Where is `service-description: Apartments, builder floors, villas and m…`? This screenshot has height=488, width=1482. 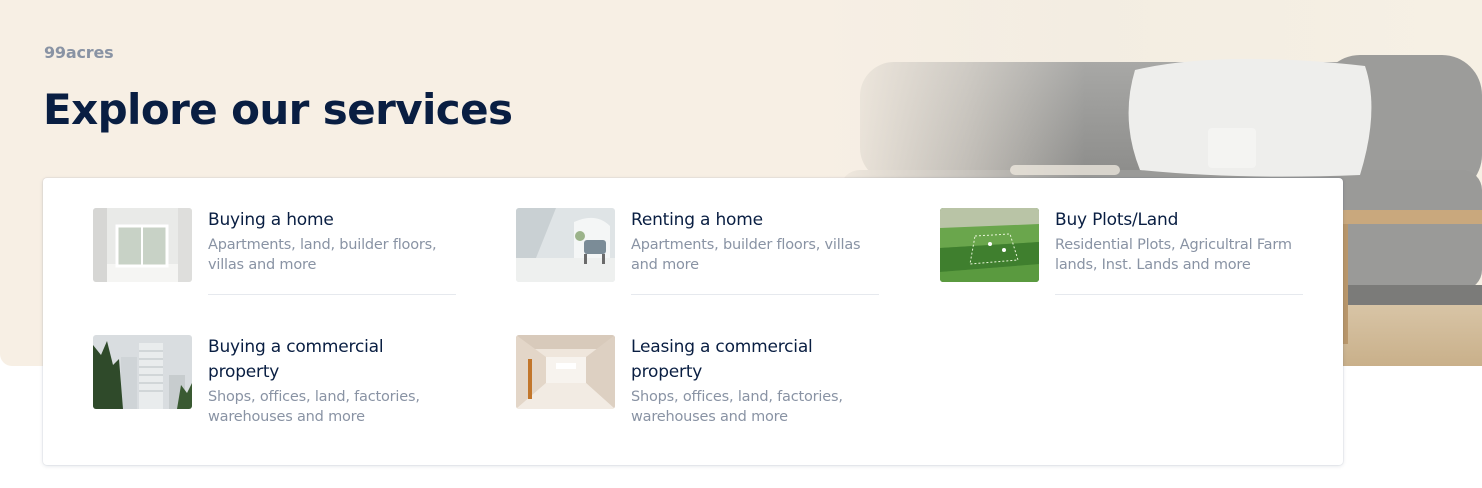
service-description: Apartments, builder floors, villas and m… is located at coordinates (746, 255).